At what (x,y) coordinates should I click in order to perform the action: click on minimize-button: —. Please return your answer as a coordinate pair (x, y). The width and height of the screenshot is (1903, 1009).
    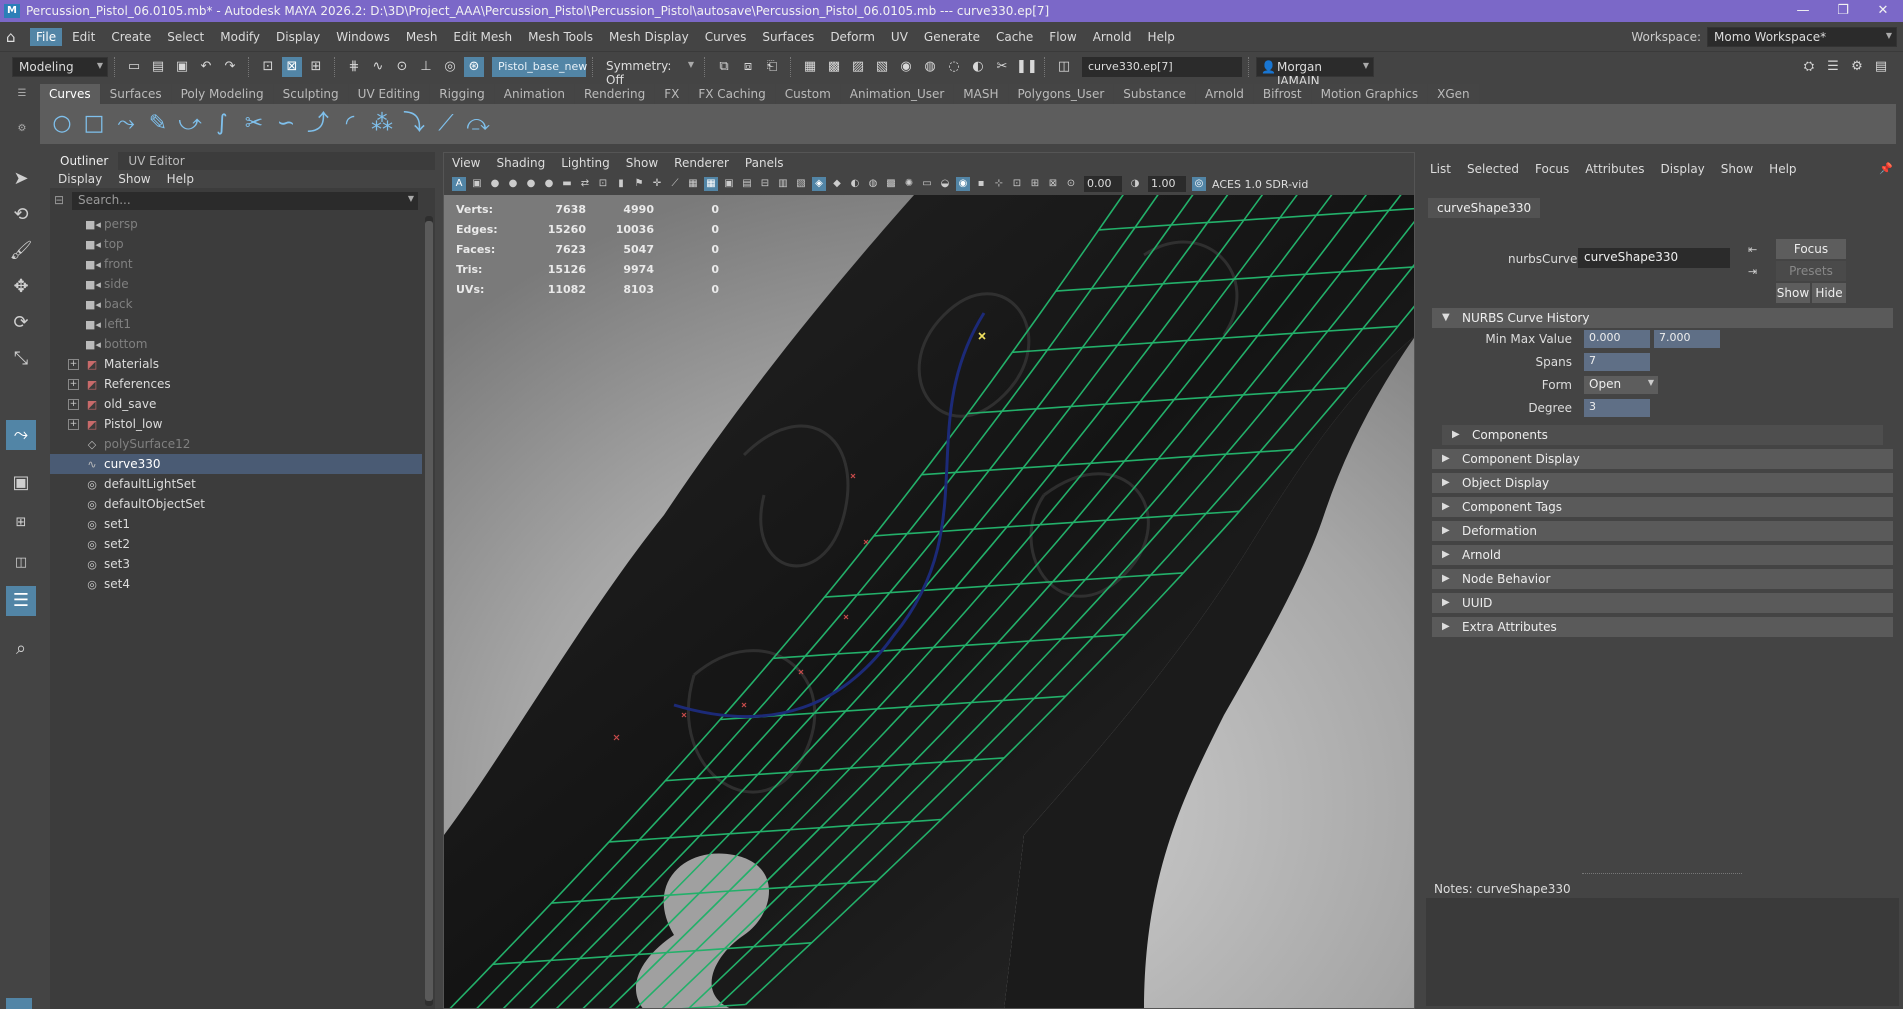
    Looking at the image, I should click on (1803, 11).